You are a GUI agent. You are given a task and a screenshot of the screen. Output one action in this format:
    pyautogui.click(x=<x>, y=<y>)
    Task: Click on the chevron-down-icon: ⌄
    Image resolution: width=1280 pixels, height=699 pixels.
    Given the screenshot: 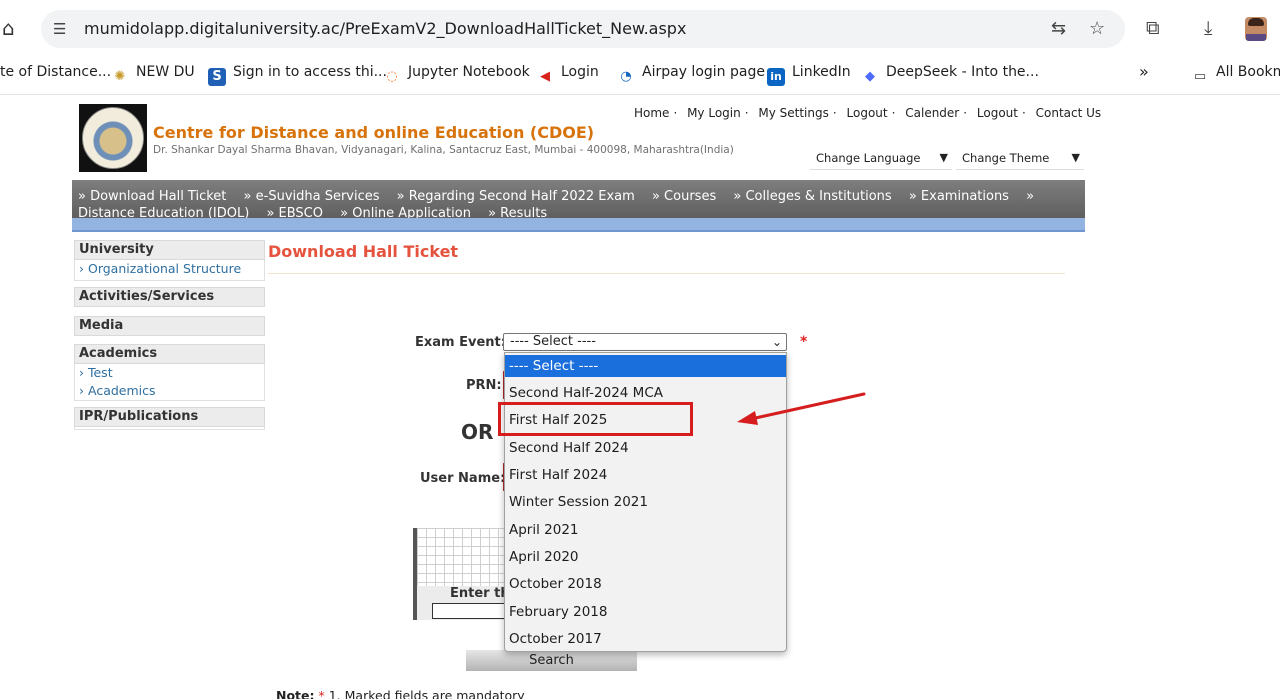 What is the action you would take?
    pyautogui.click(x=776, y=342)
    